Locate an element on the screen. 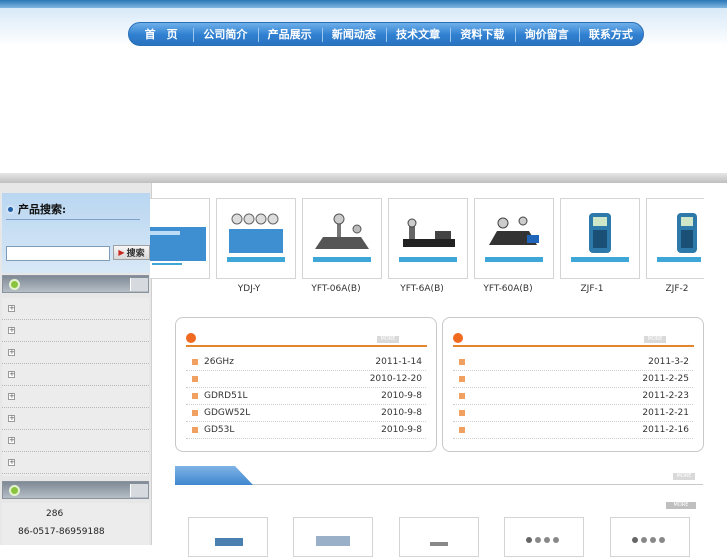  news-title: 26GHz is located at coordinates (219, 362).